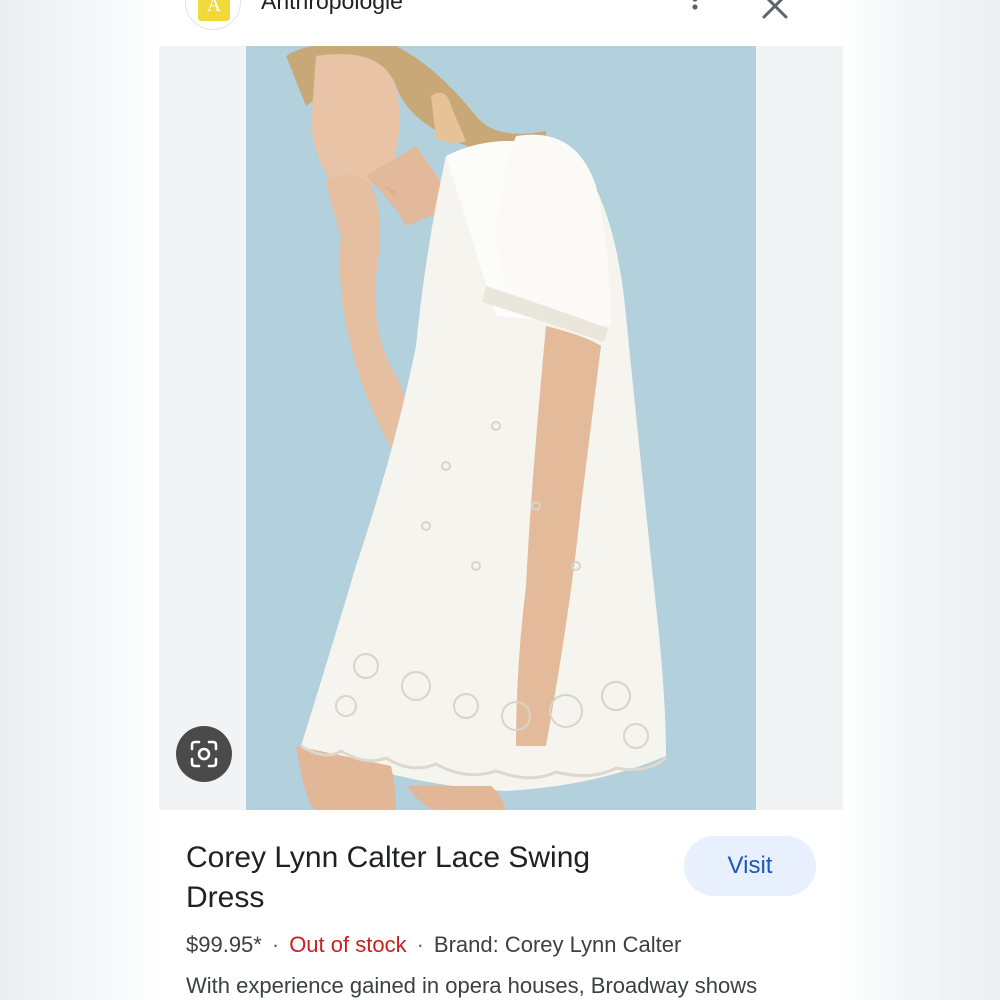  Describe the element at coordinates (695, 9) in the screenshot. I see `more-vert-icon` at that location.